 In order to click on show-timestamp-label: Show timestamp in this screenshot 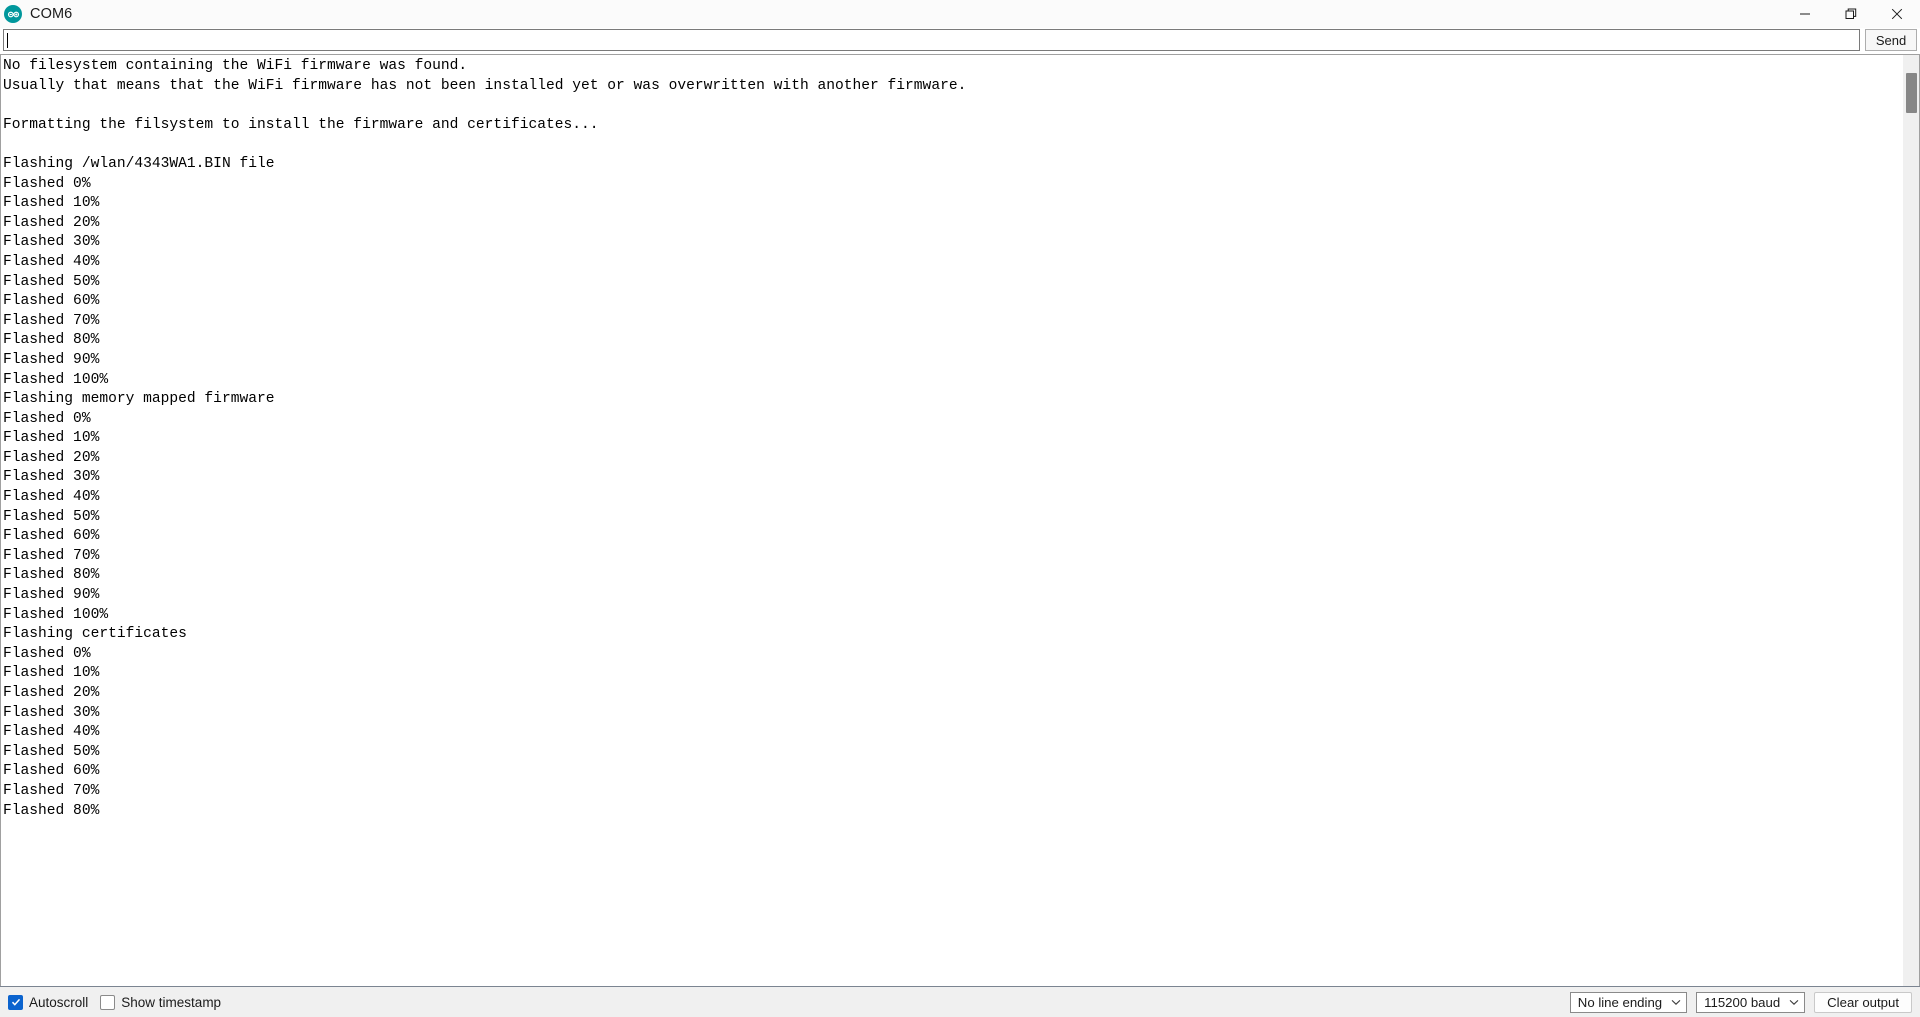, I will do `click(171, 1002)`.